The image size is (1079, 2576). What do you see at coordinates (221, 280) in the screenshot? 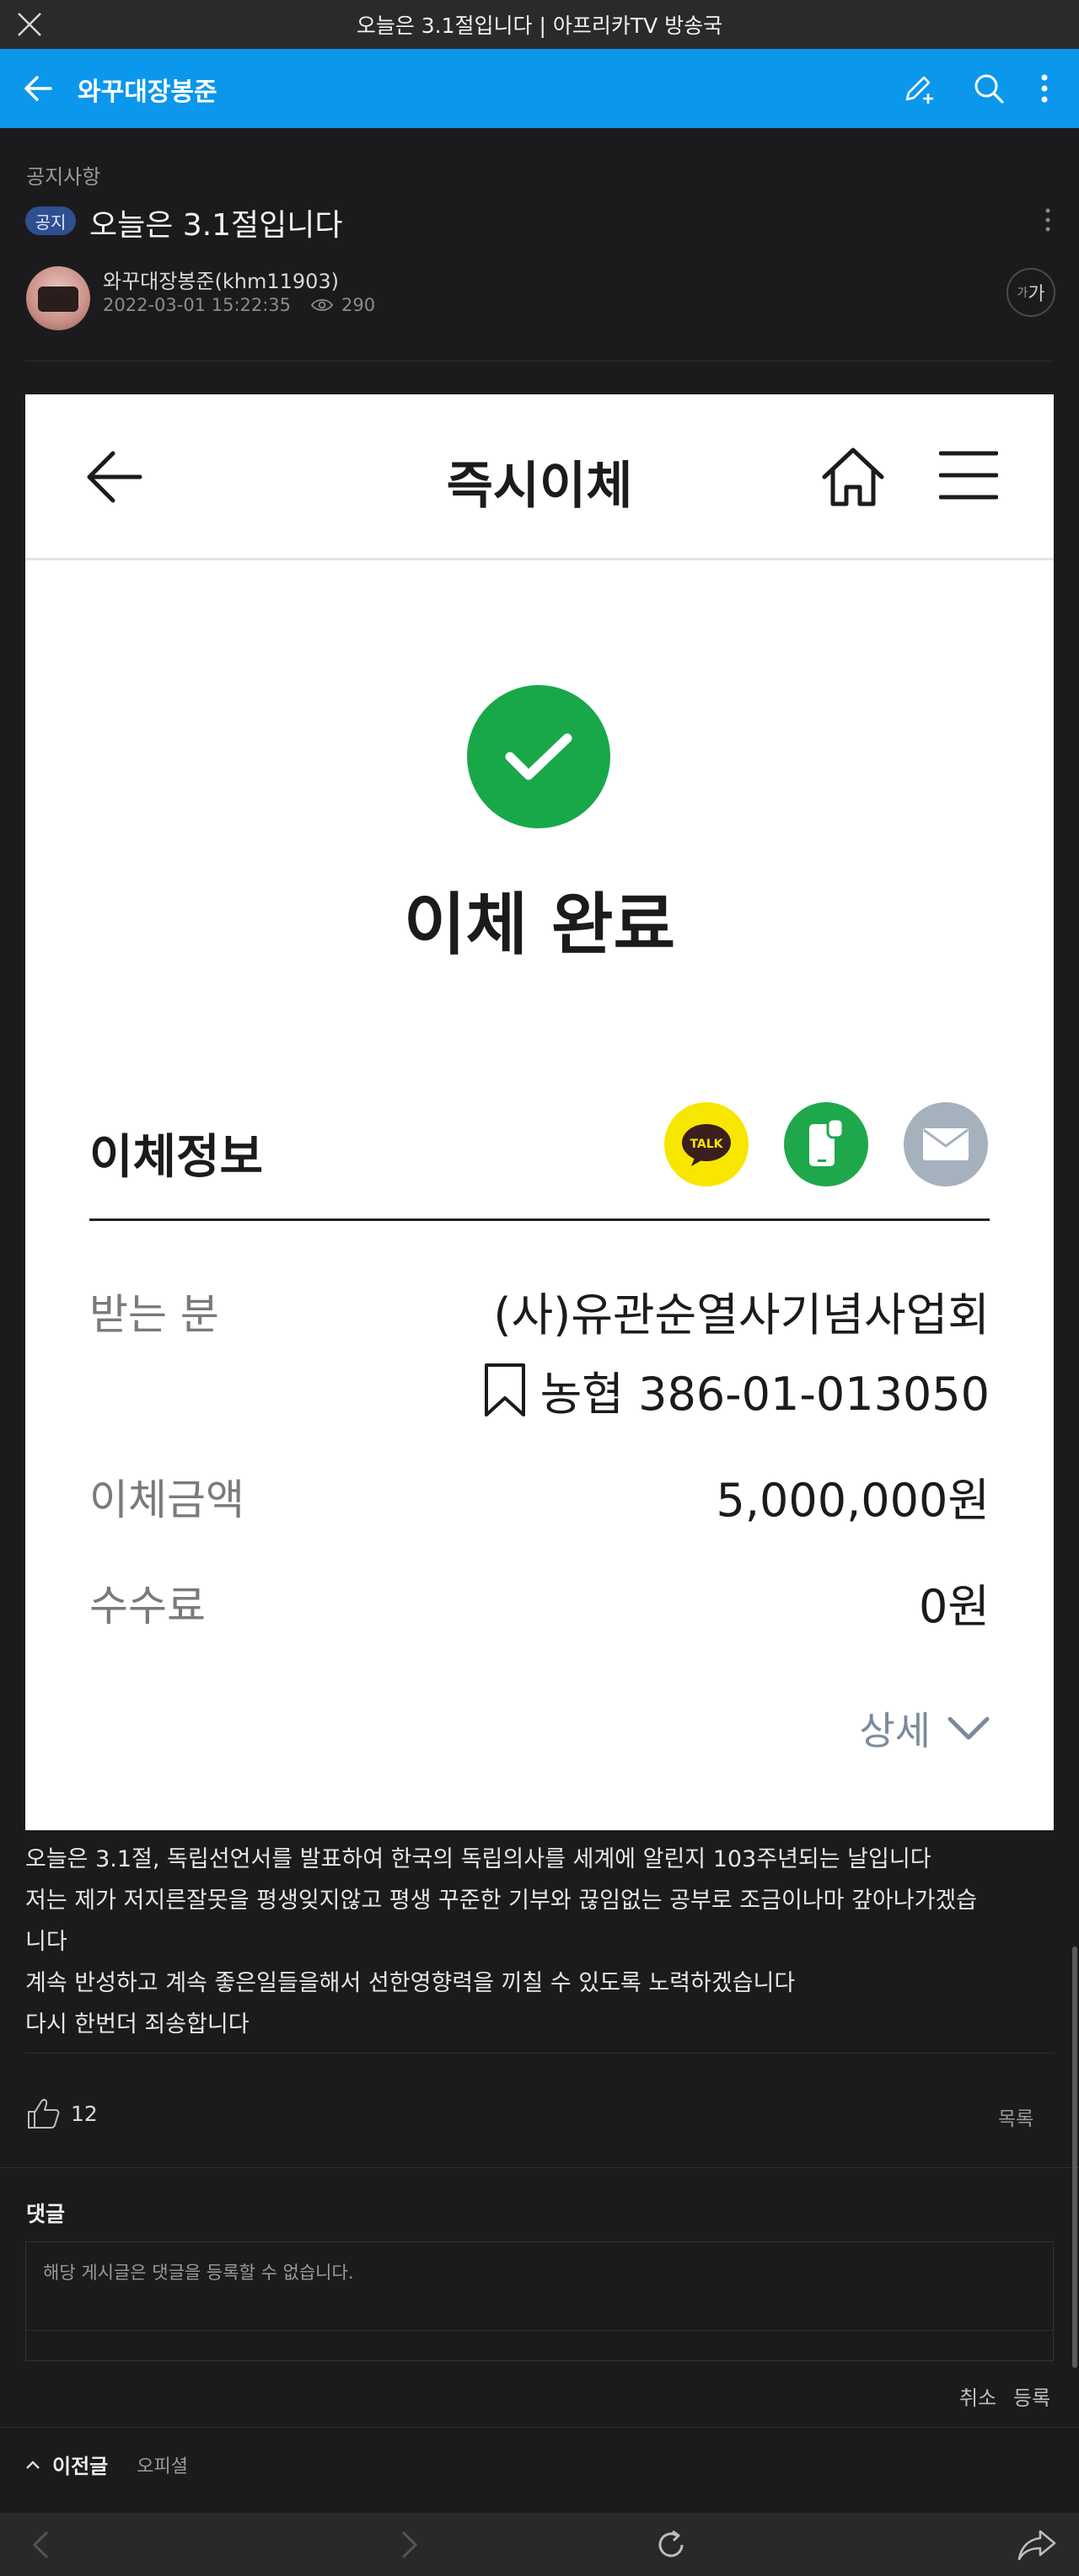
I see `author-name: 와꾸대장봉준(khm11903)` at bounding box center [221, 280].